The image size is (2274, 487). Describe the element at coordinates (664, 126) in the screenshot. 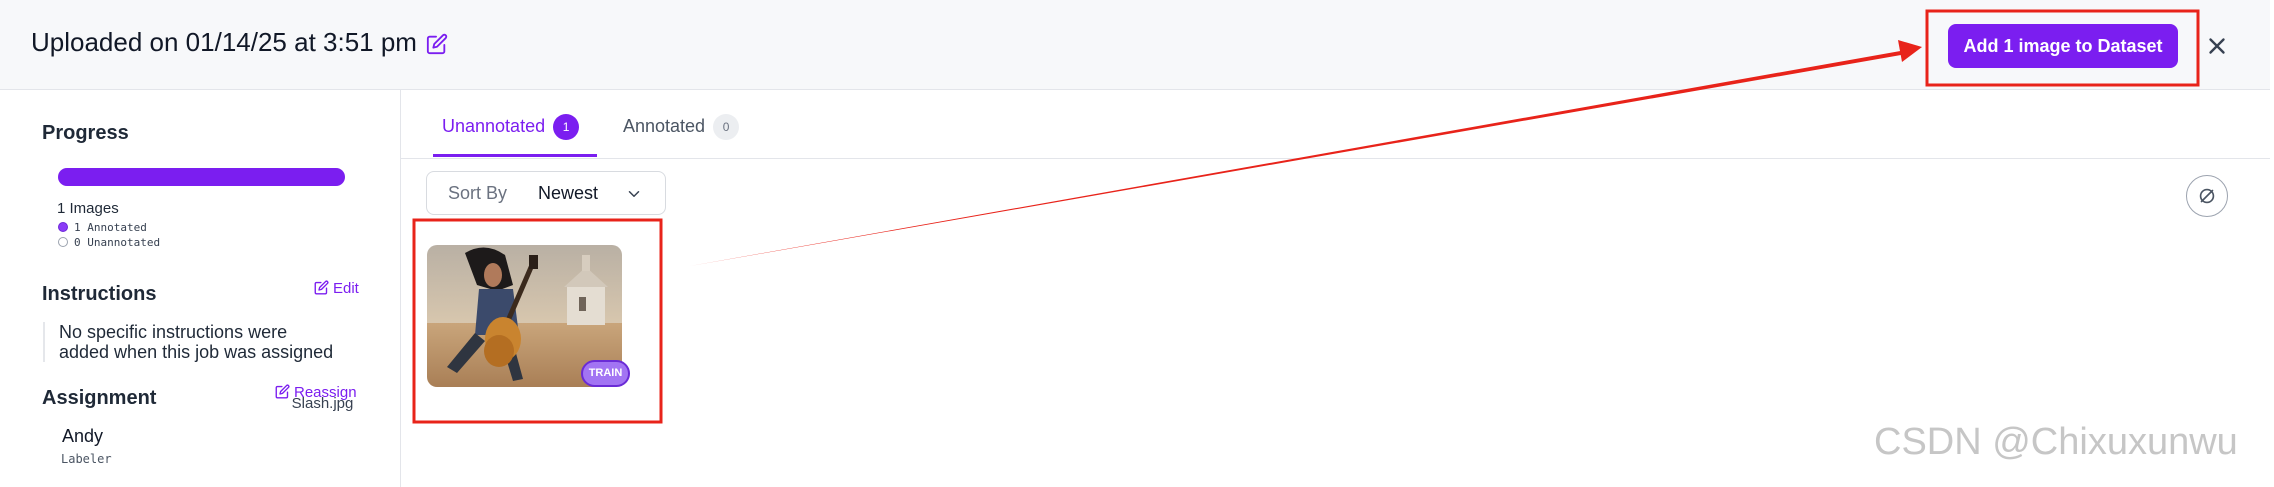

I see `tab-annotated-label: Annotated` at that location.